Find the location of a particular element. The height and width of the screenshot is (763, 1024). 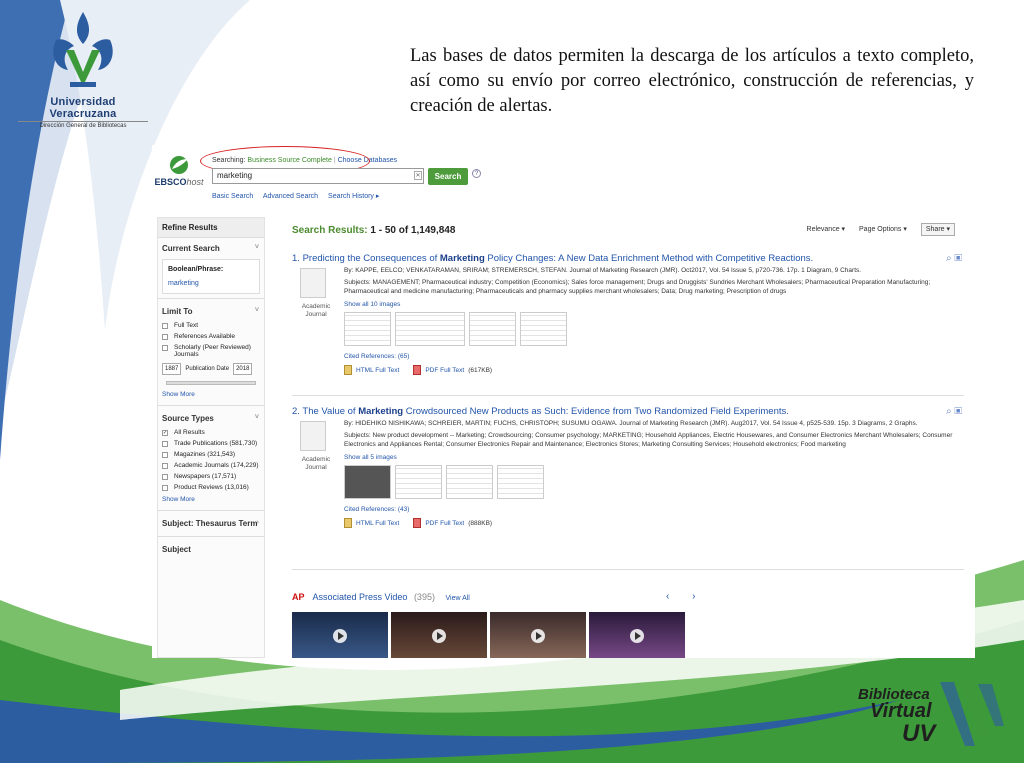

source-academic: Academic Journals (174,229) is located at coordinates (211, 465).